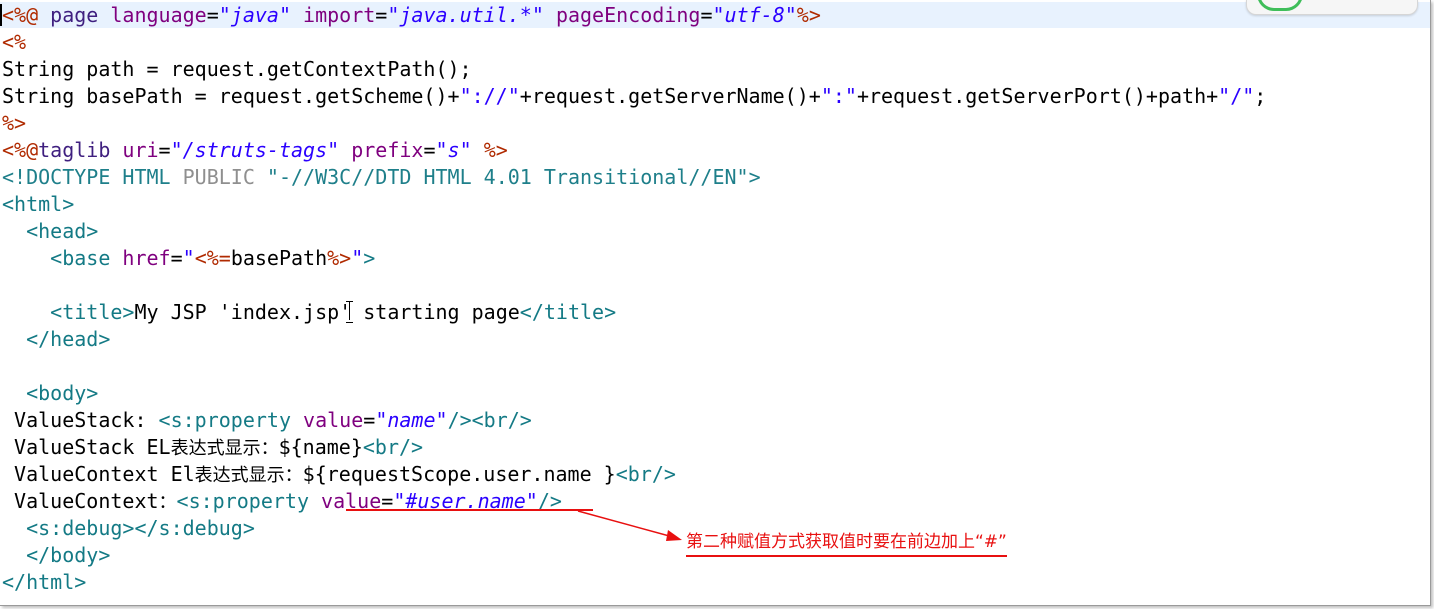  I want to click on toolbar-ring-icon, so click(1280, 5).